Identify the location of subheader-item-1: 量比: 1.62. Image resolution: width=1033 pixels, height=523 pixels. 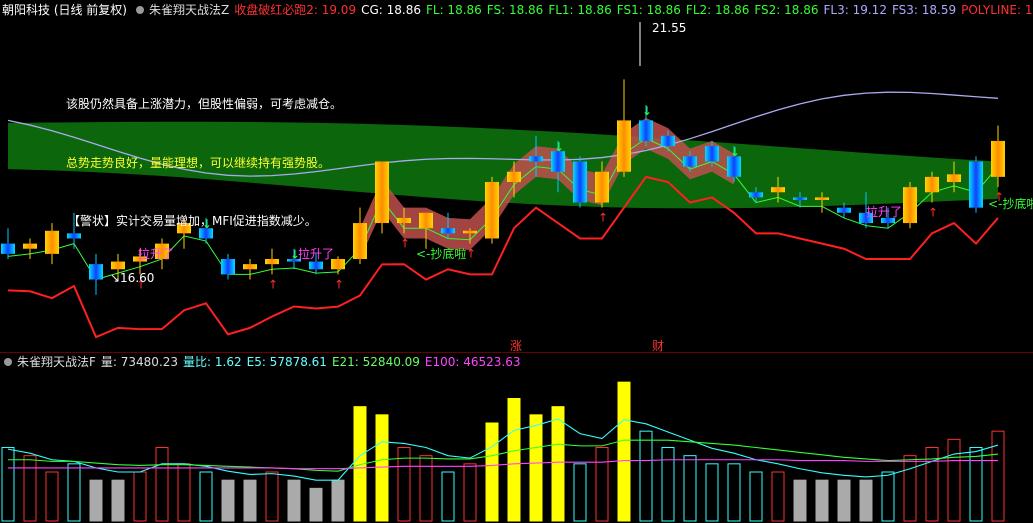
(212, 362).